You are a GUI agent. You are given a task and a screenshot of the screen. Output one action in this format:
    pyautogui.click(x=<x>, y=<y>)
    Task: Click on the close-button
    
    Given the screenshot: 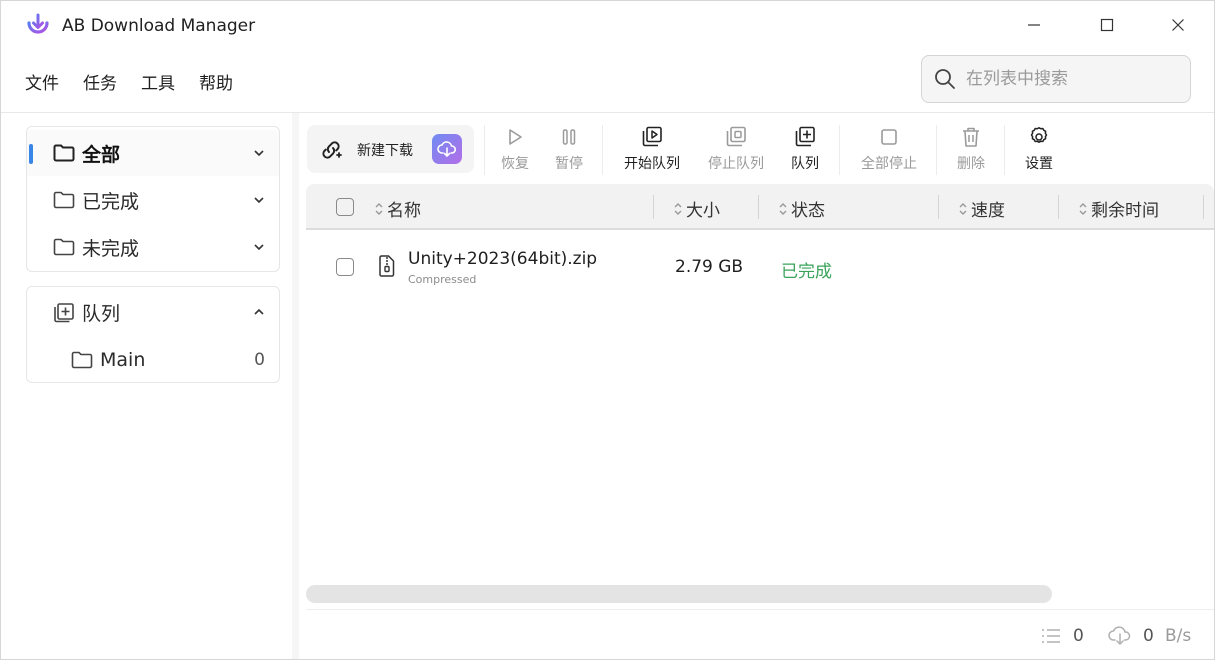 What is the action you would take?
    pyautogui.click(x=1178, y=25)
    